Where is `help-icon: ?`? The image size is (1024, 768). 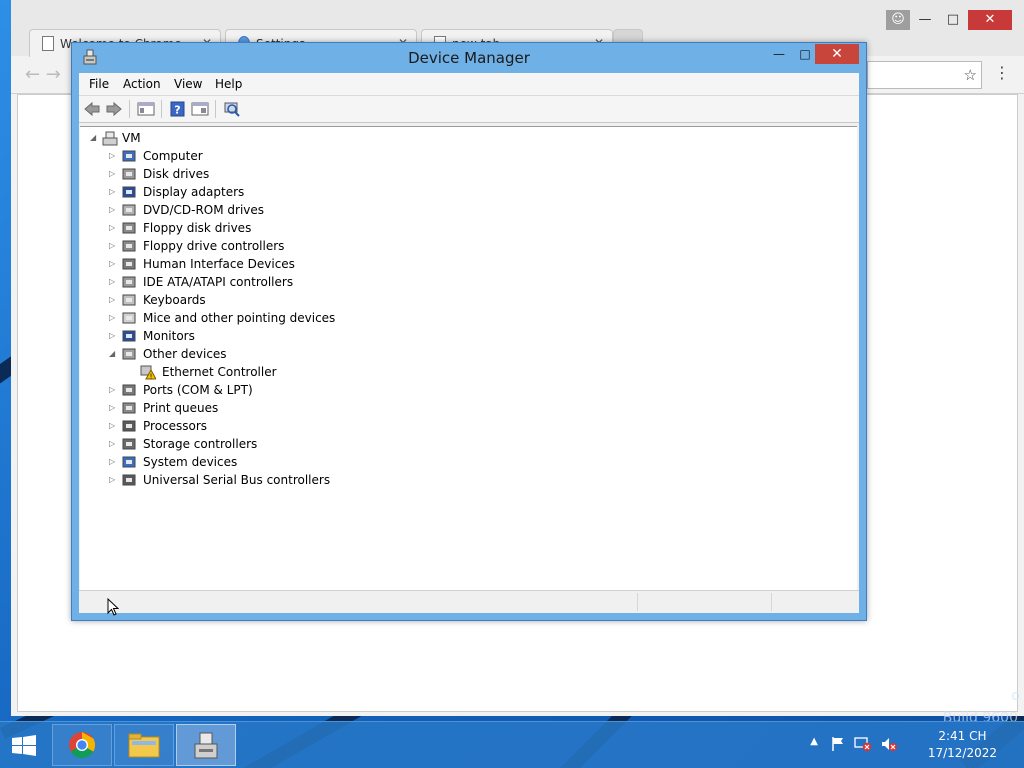
help-icon: ? is located at coordinates (178, 109).